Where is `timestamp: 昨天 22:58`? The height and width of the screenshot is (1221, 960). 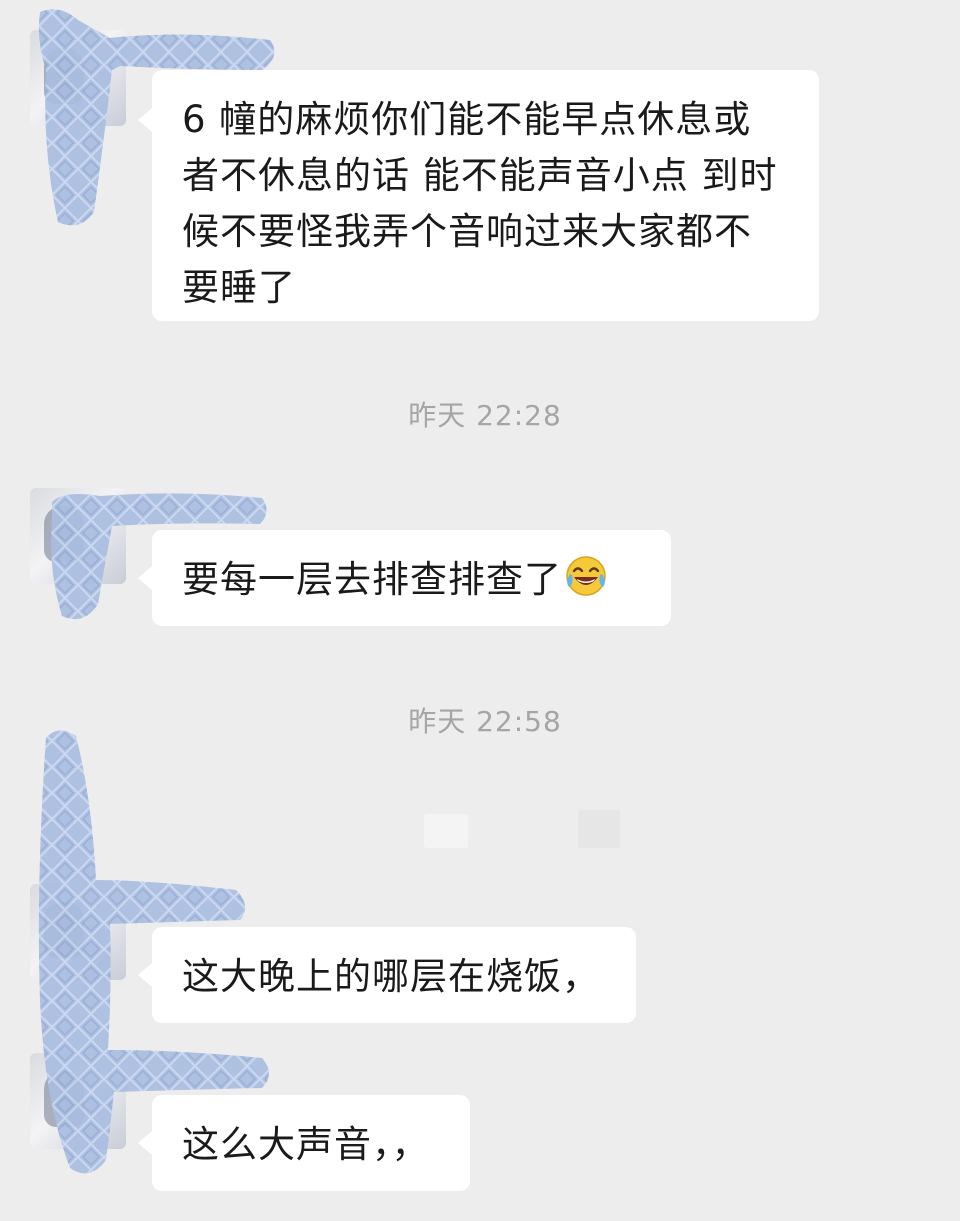 timestamp: 昨天 22:58 is located at coordinates (485, 721).